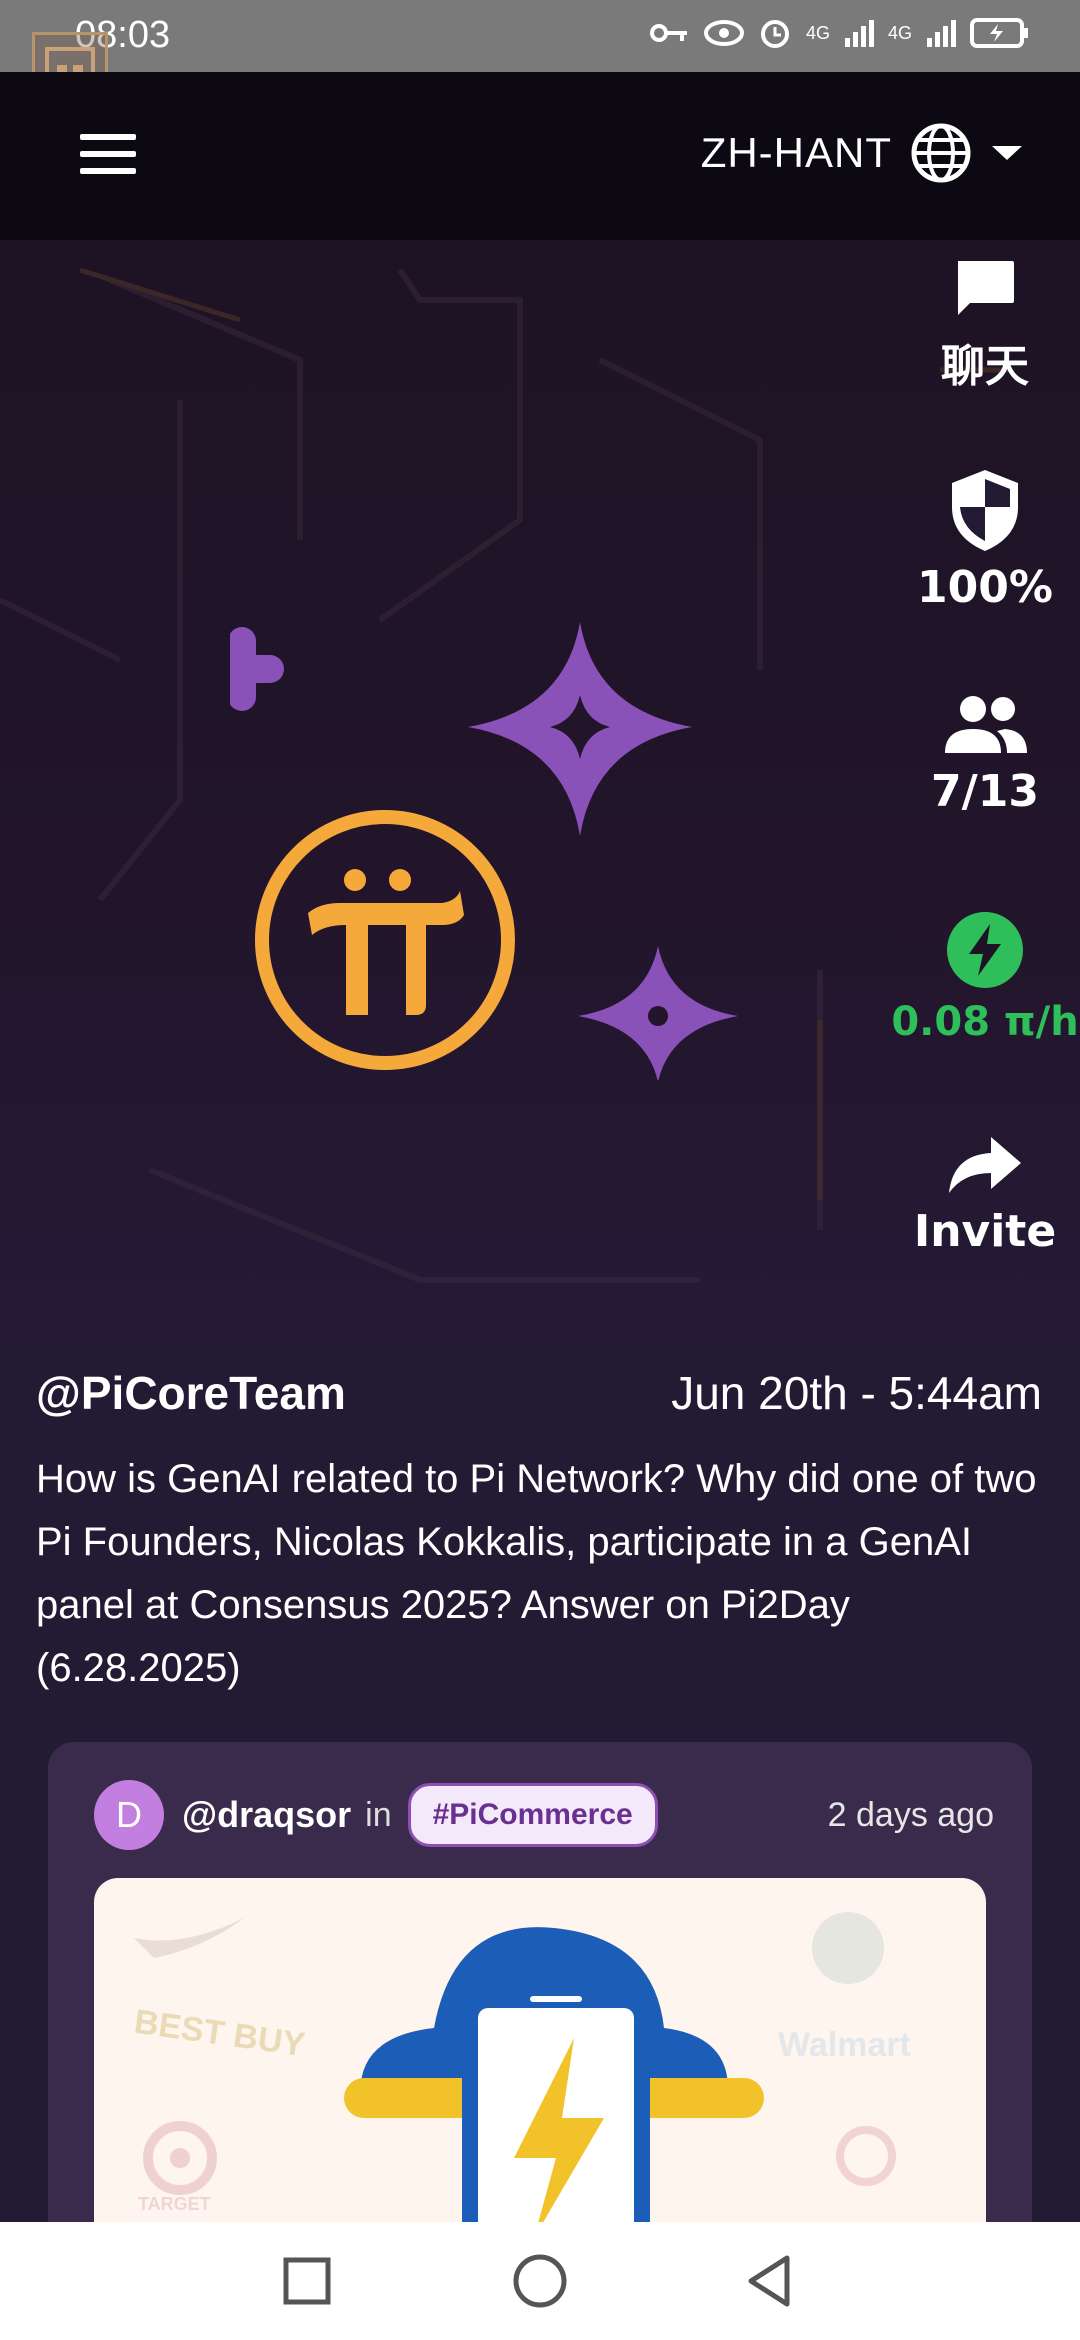 The height and width of the screenshot is (2340, 1080). What do you see at coordinates (985, 1165) in the screenshot?
I see `share-arrow-icon` at bounding box center [985, 1165].